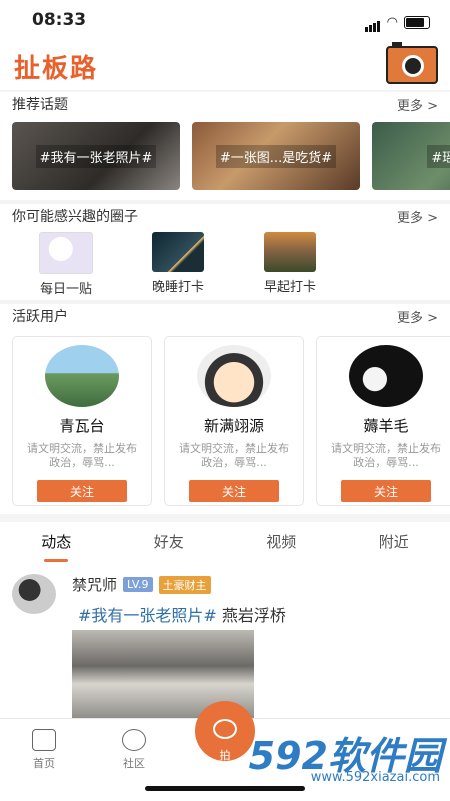  I want to click on user-card: 薅羊毛 请文明交流，禁止发布政治，辱骂... 关注, so click(383, 421).